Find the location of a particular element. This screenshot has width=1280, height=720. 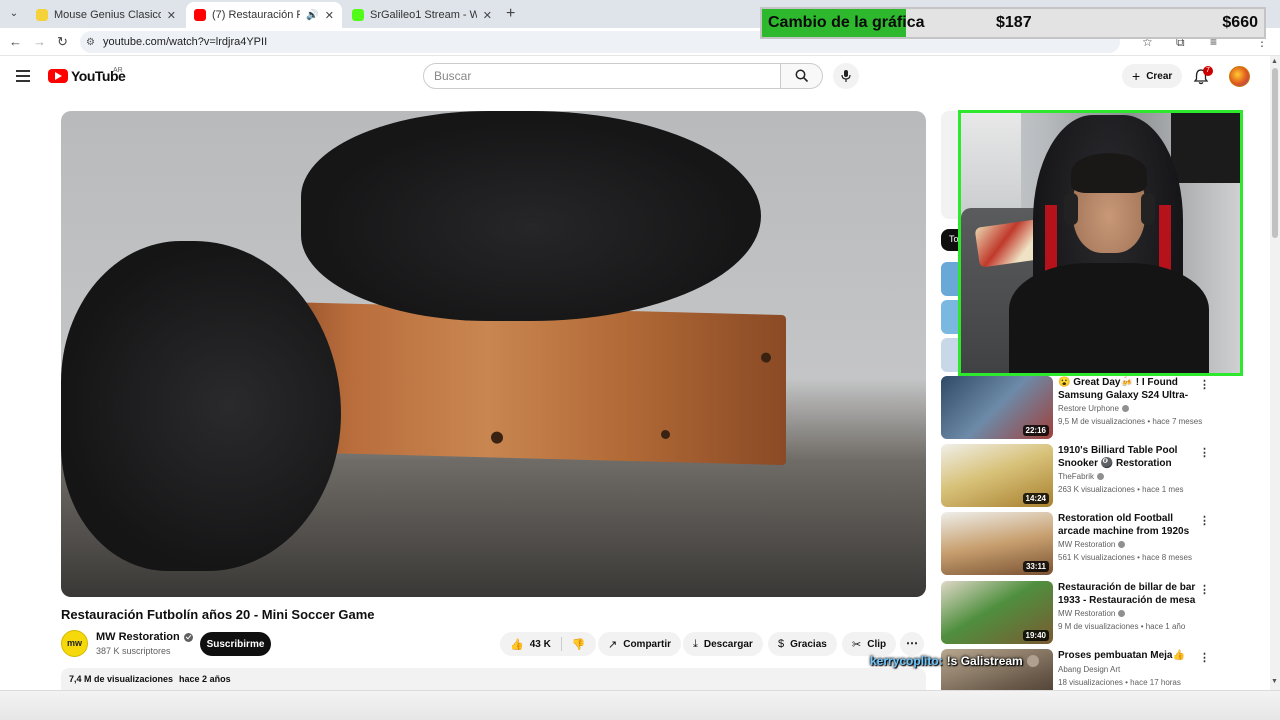

browser-tab-active: (7) Restauración Futbolín años 20 🔊 ✕ is located at coordinates (264, 15).